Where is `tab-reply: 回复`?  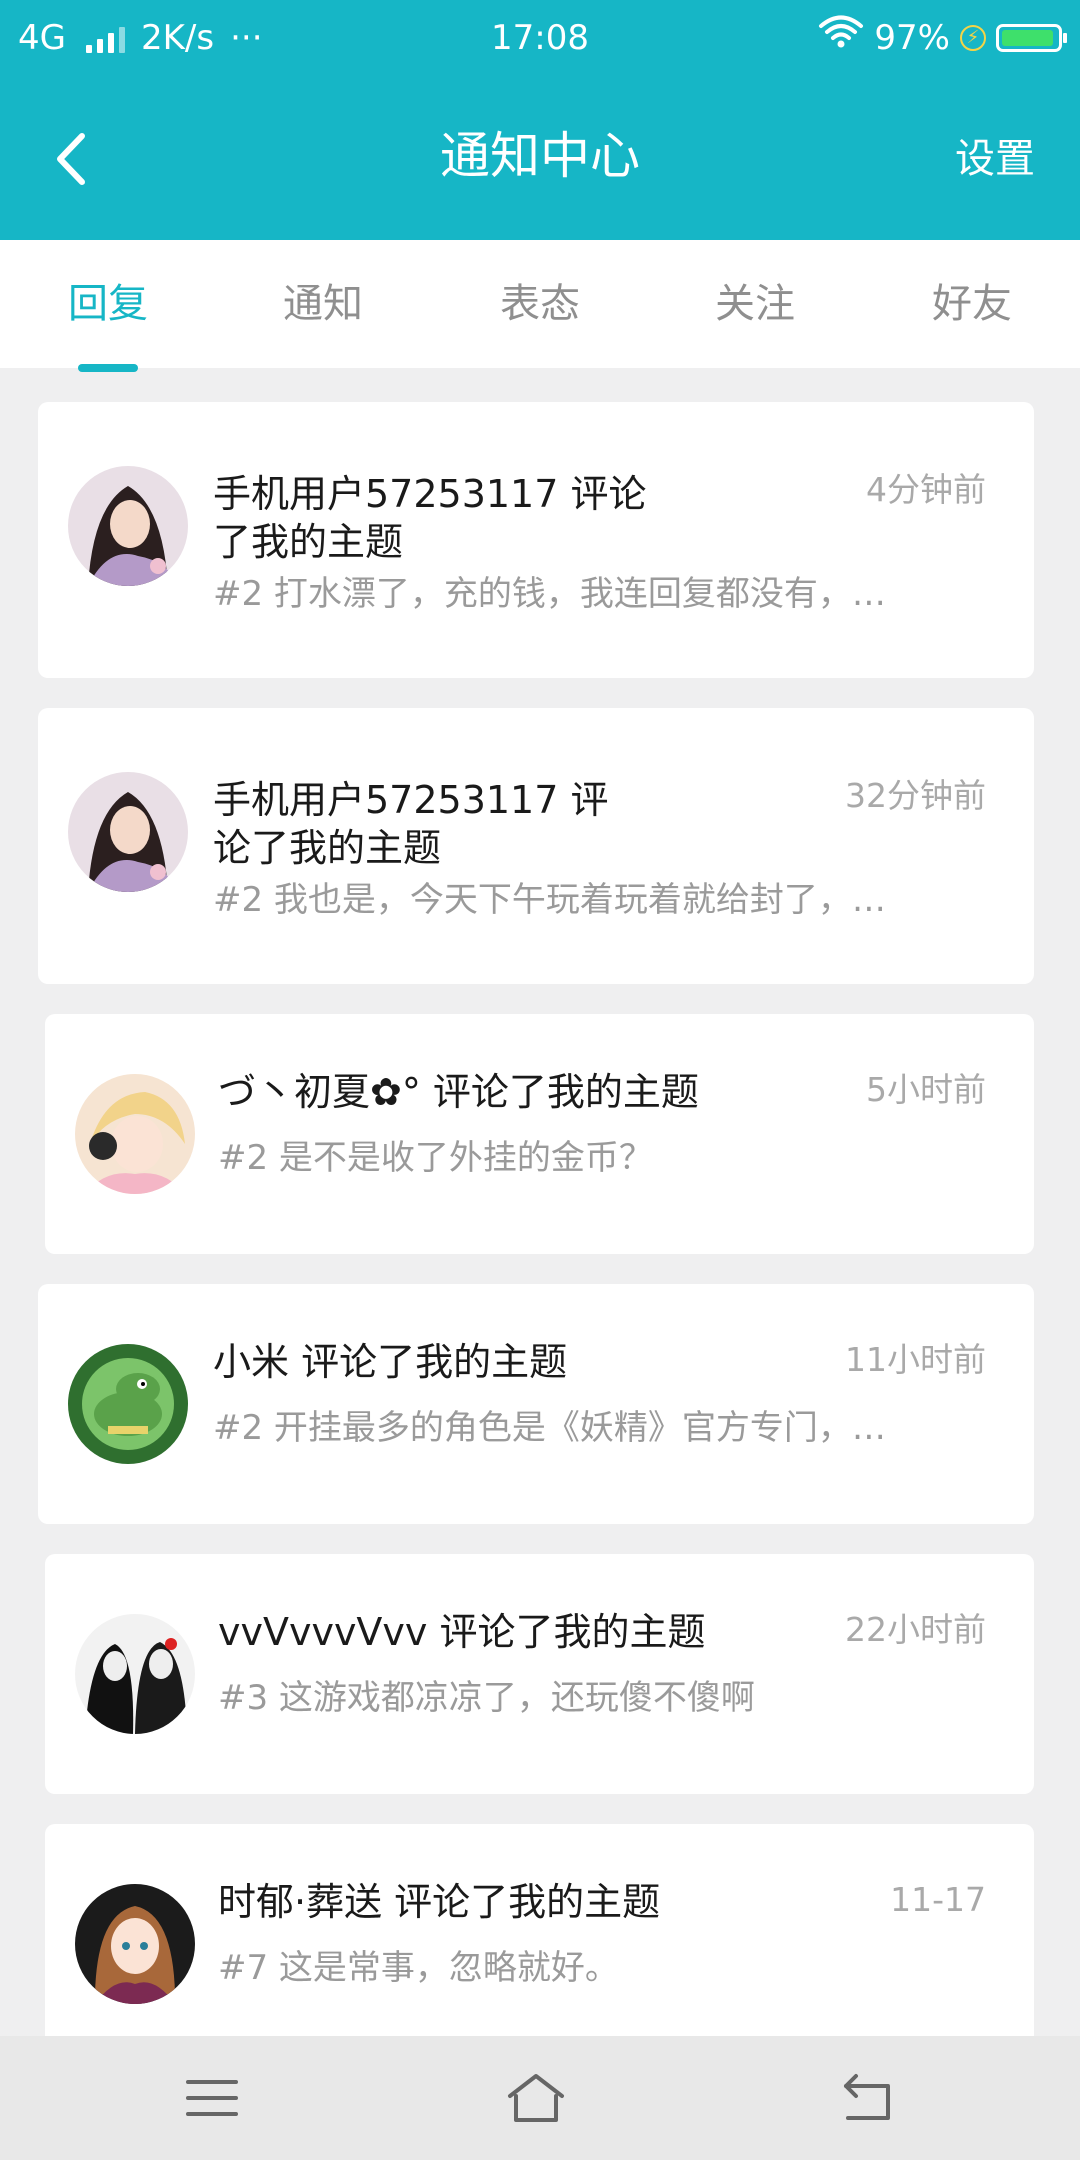 tab-reply: 回复 is located at coordinates (108, 304).